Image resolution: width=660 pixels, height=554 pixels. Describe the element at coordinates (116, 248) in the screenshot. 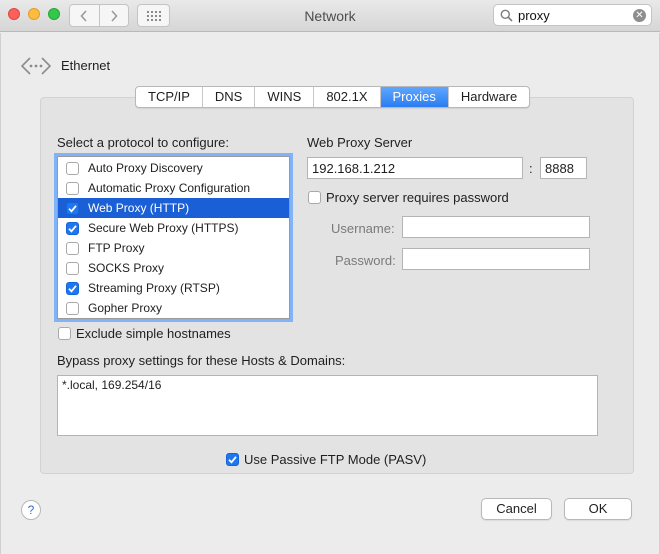

I see `list-item-label: FTP Proxy` at that location.